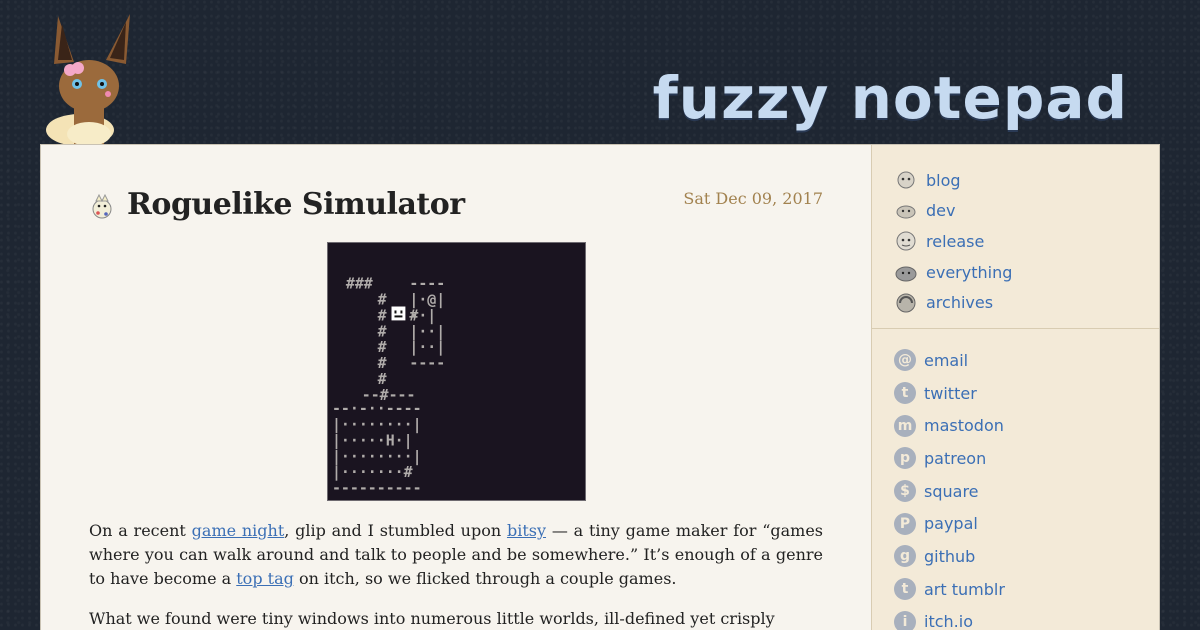 The image size is (1200, 630). What do you see at coordinates (955, 458) in the screenshot?
I see `link-label: patreon` at bounding box center [955, 458].